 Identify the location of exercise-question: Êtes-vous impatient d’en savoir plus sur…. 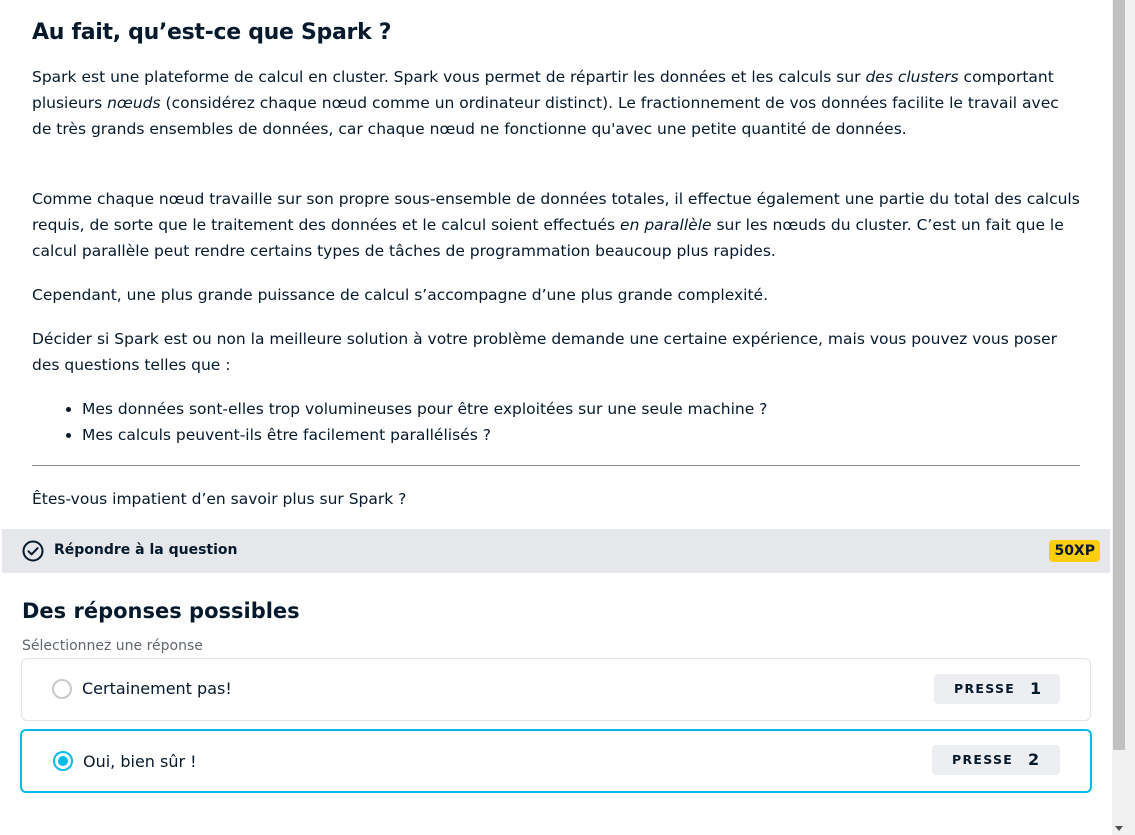
(219, 499).